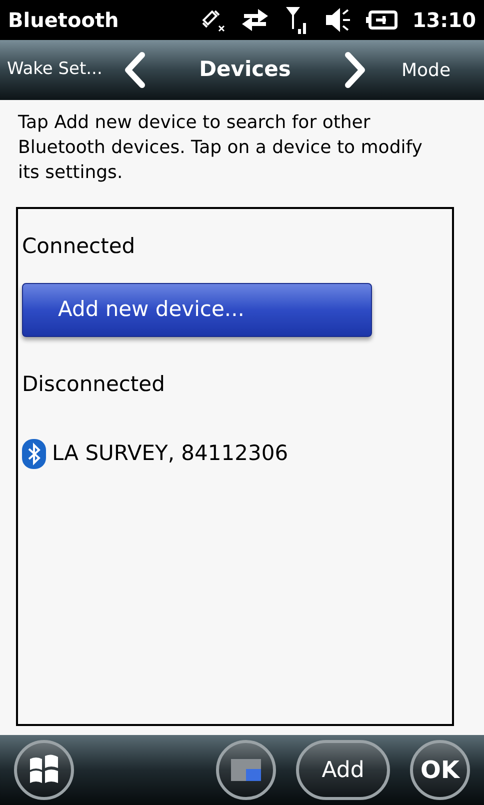 The image size is (484, 805). What do you see at coordinates (93, 384) in the screenshot?
I see `section-header: Disconnected` at bounding box center [93, 384].